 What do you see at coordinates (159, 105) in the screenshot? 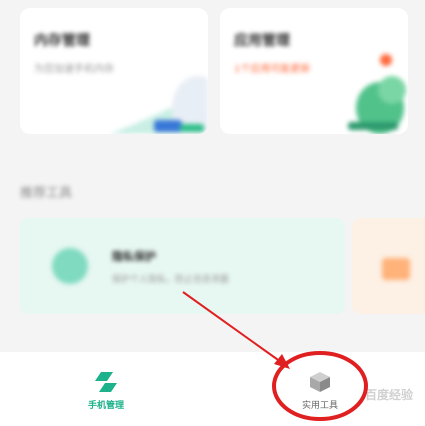
I see `memory-illustration` at bounding box center [159, 105].